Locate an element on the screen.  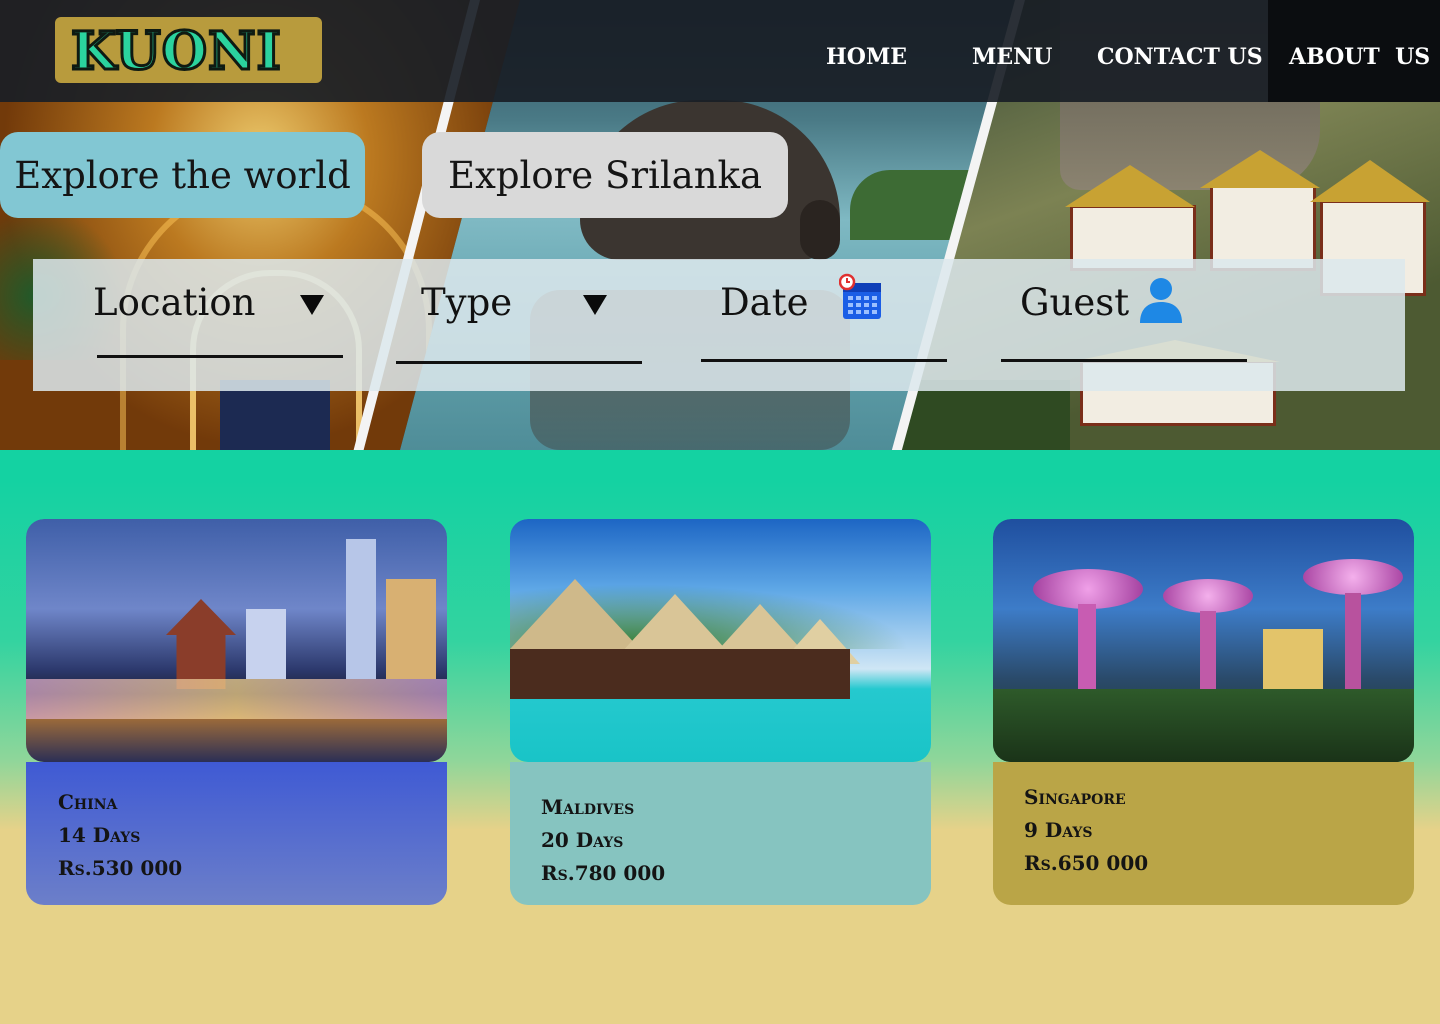
guest-select: Guest is located at coordinates (1143, 325).